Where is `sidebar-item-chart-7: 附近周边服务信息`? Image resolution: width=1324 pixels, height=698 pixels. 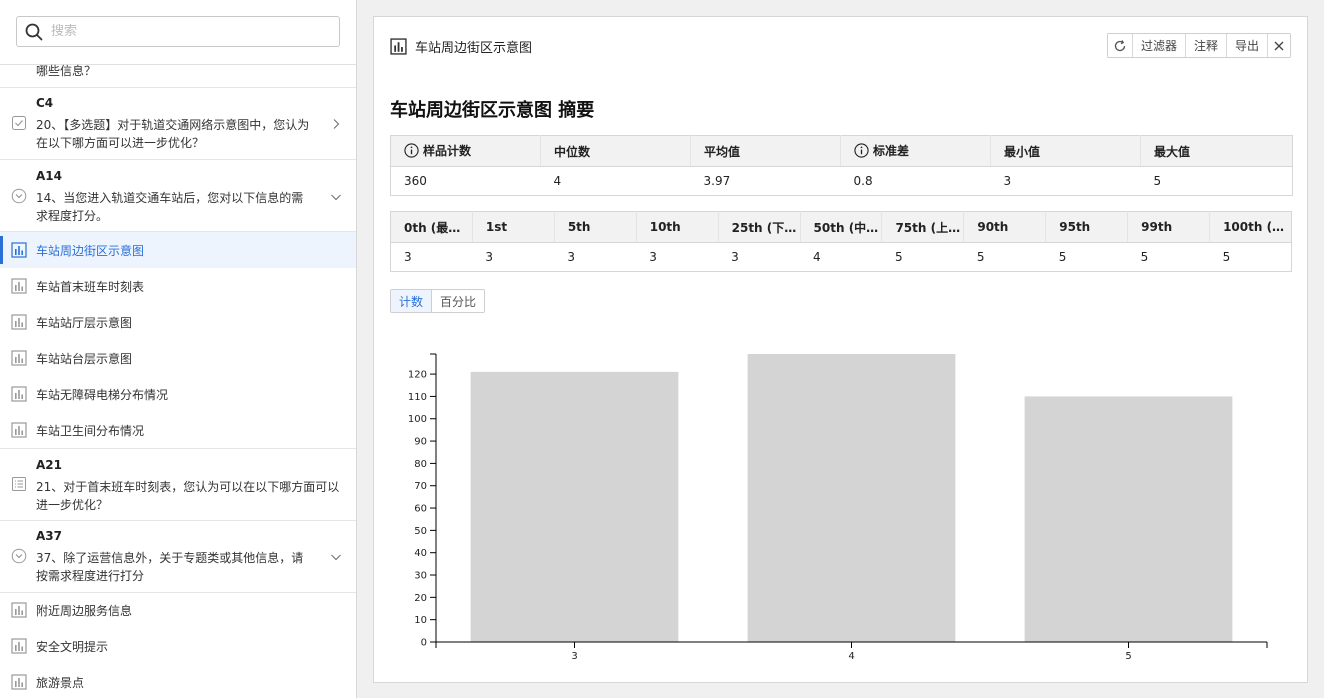
sidebar-item-chart-7: 附近周边服务信息 is located at coordinates (178, 610).